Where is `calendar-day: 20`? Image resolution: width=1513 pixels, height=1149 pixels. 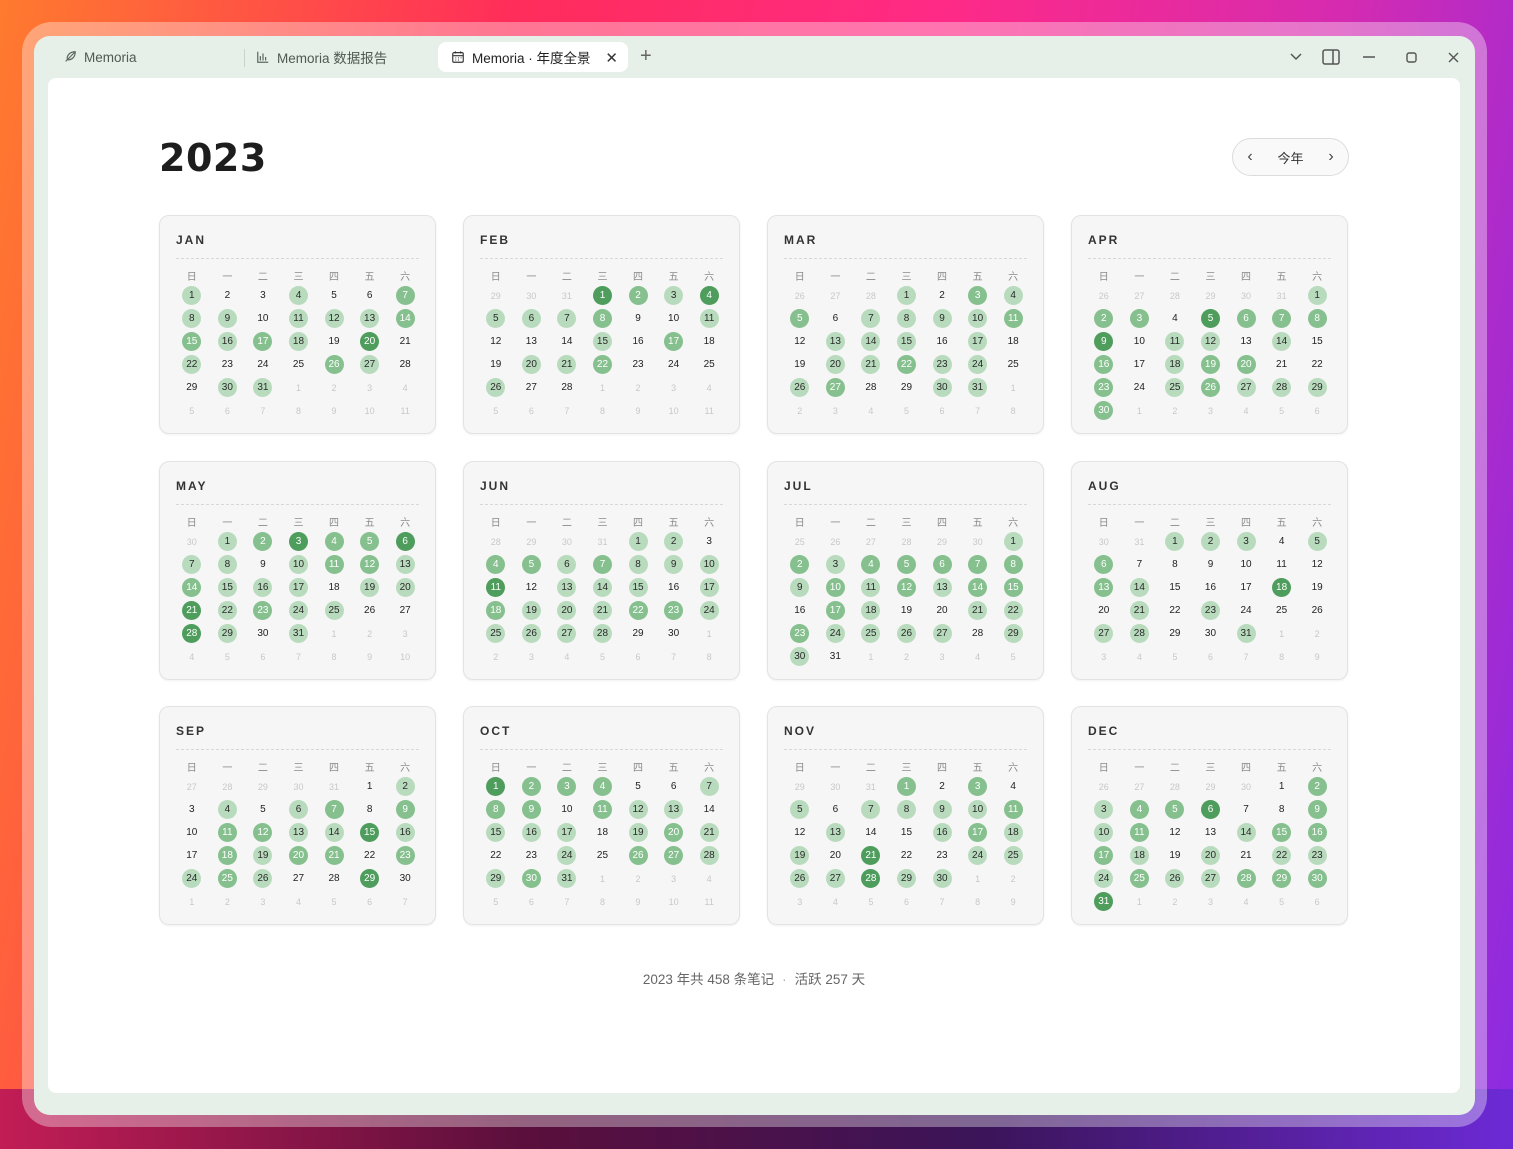 calendar-day: 20 is located at coordinates (1103, 610).